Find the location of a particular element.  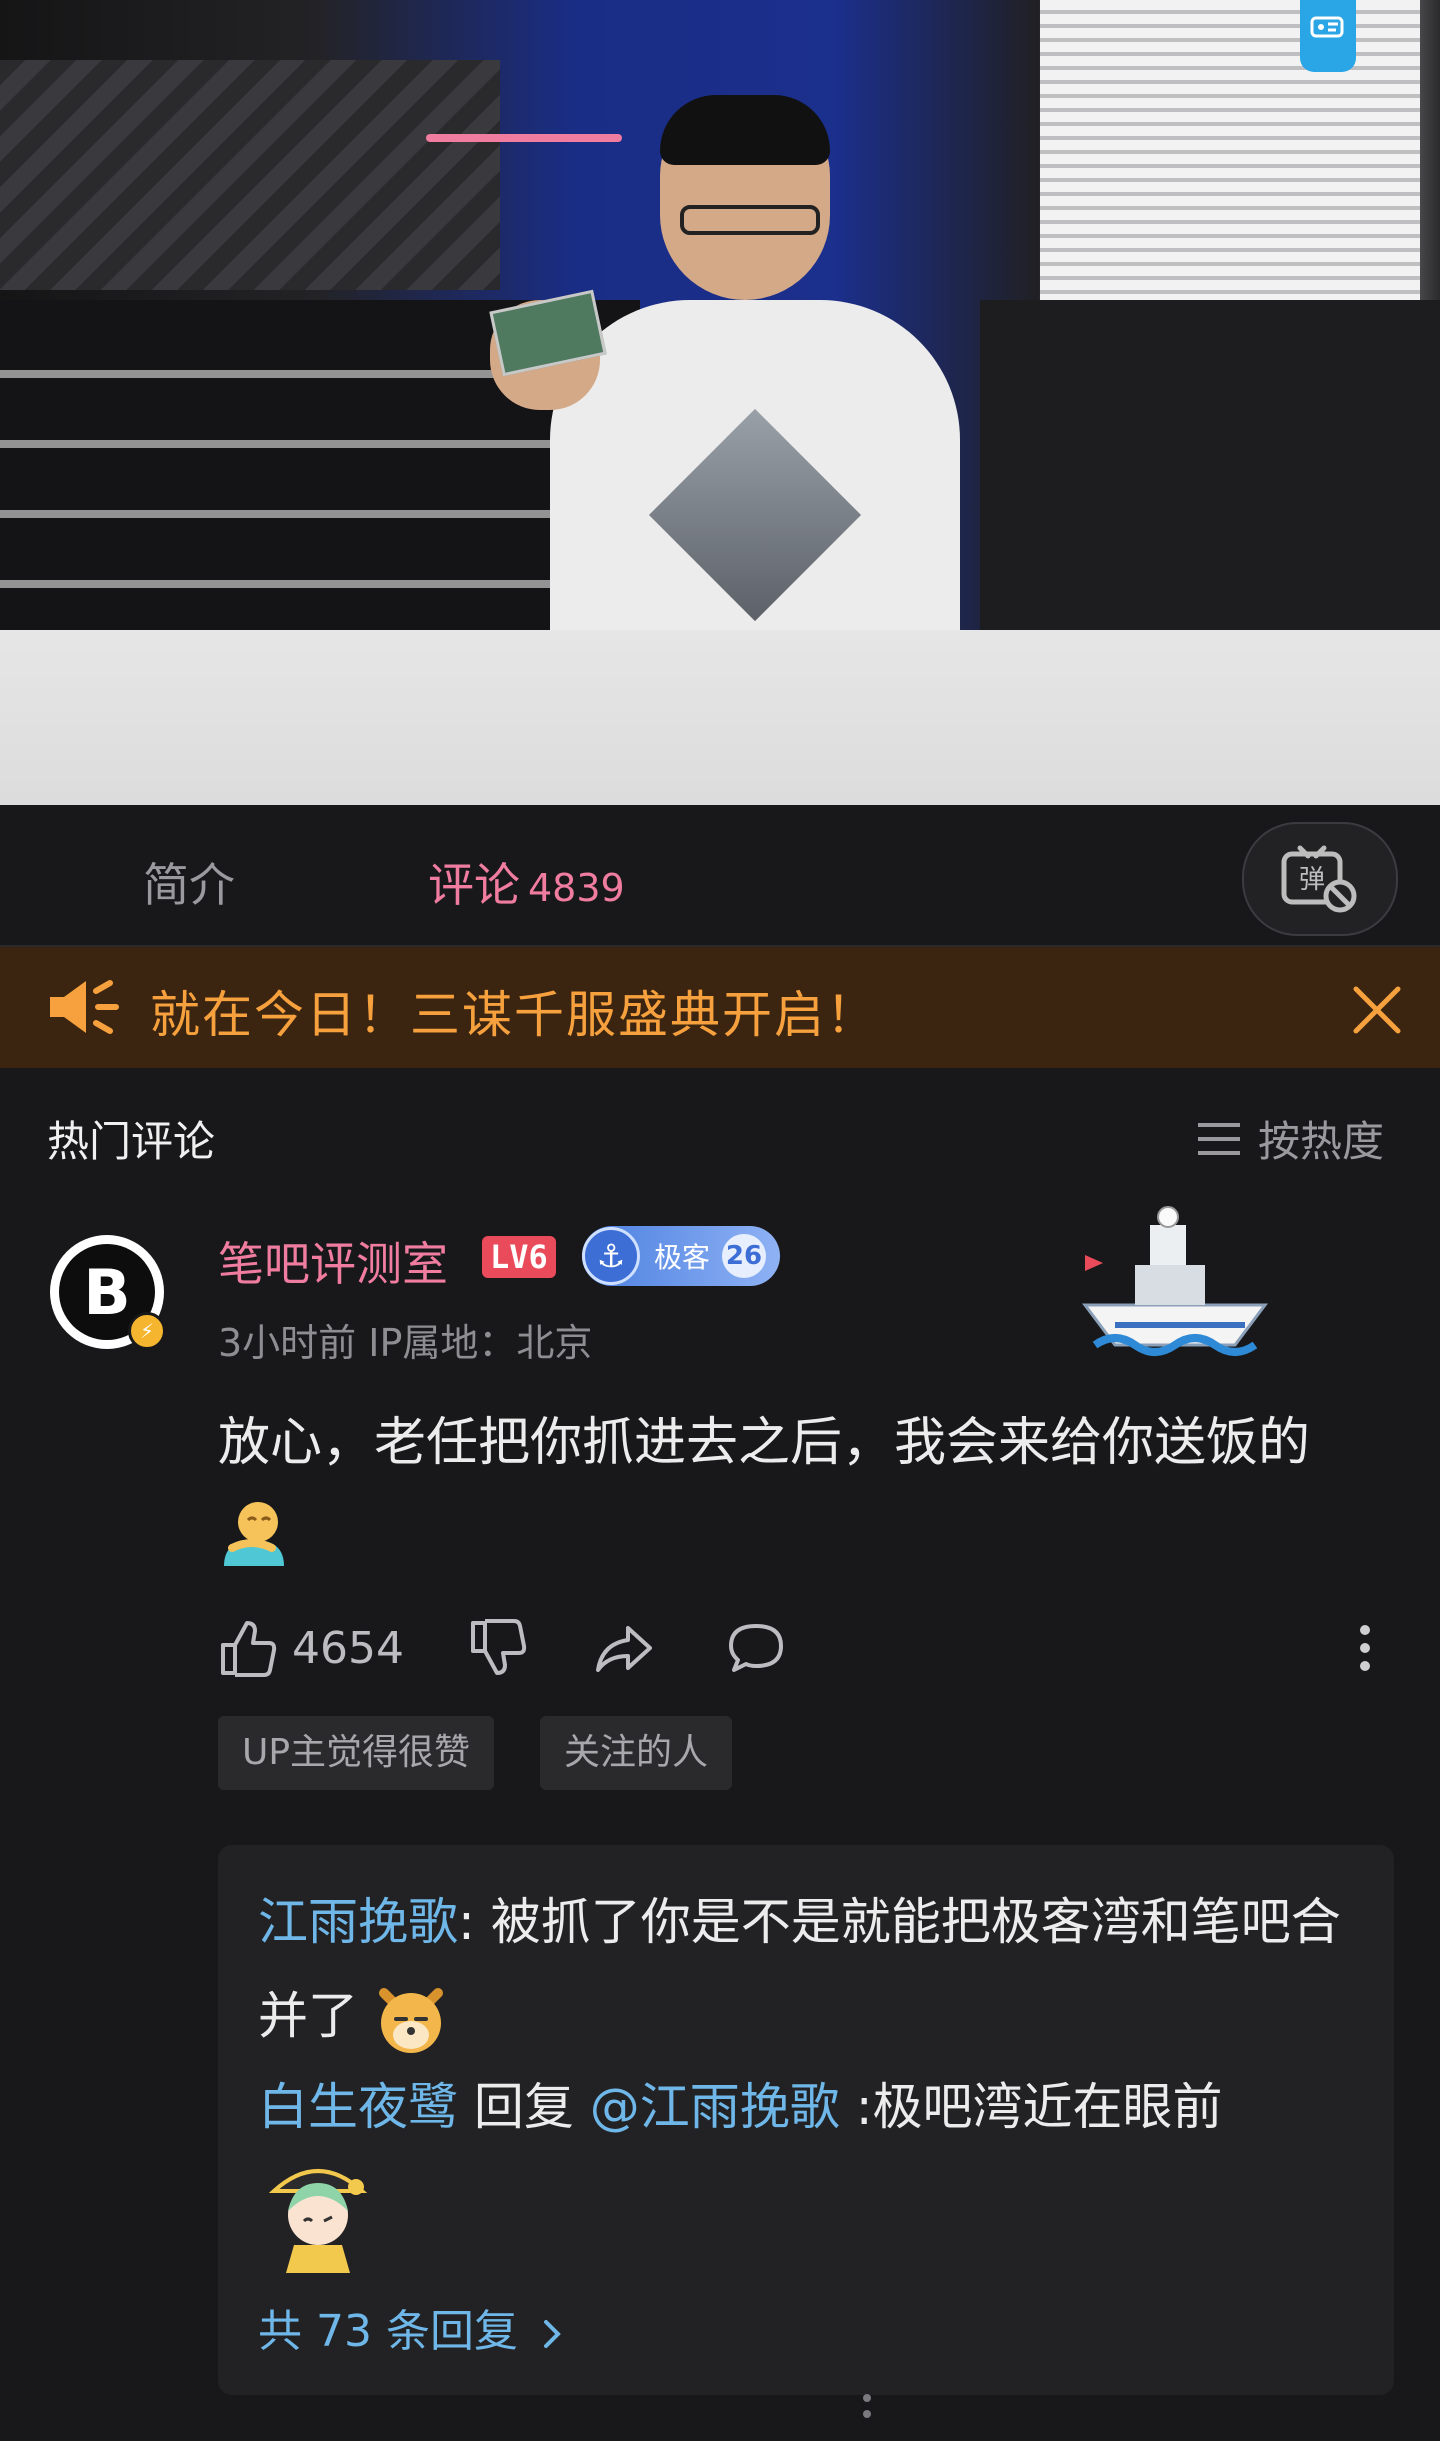

channel-watermark-icon is located at coordinates (1328, 36).